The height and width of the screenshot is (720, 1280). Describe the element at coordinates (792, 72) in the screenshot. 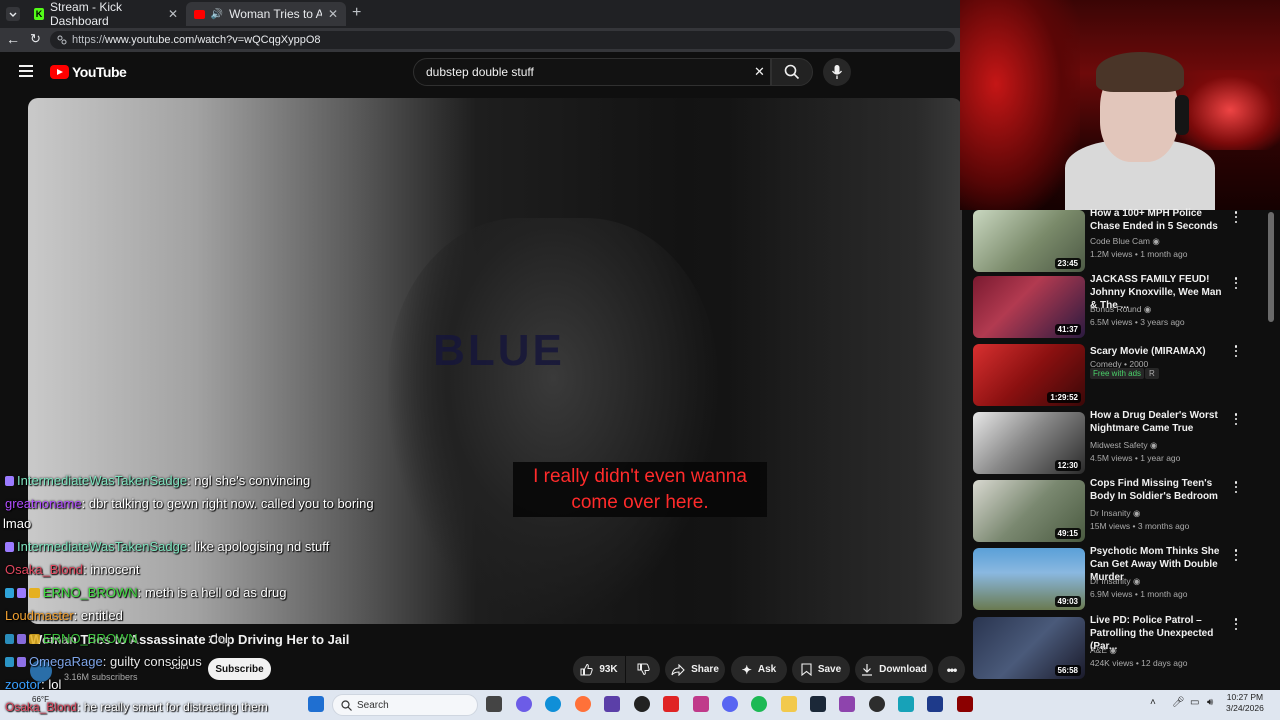

I see `search-button` at that location.